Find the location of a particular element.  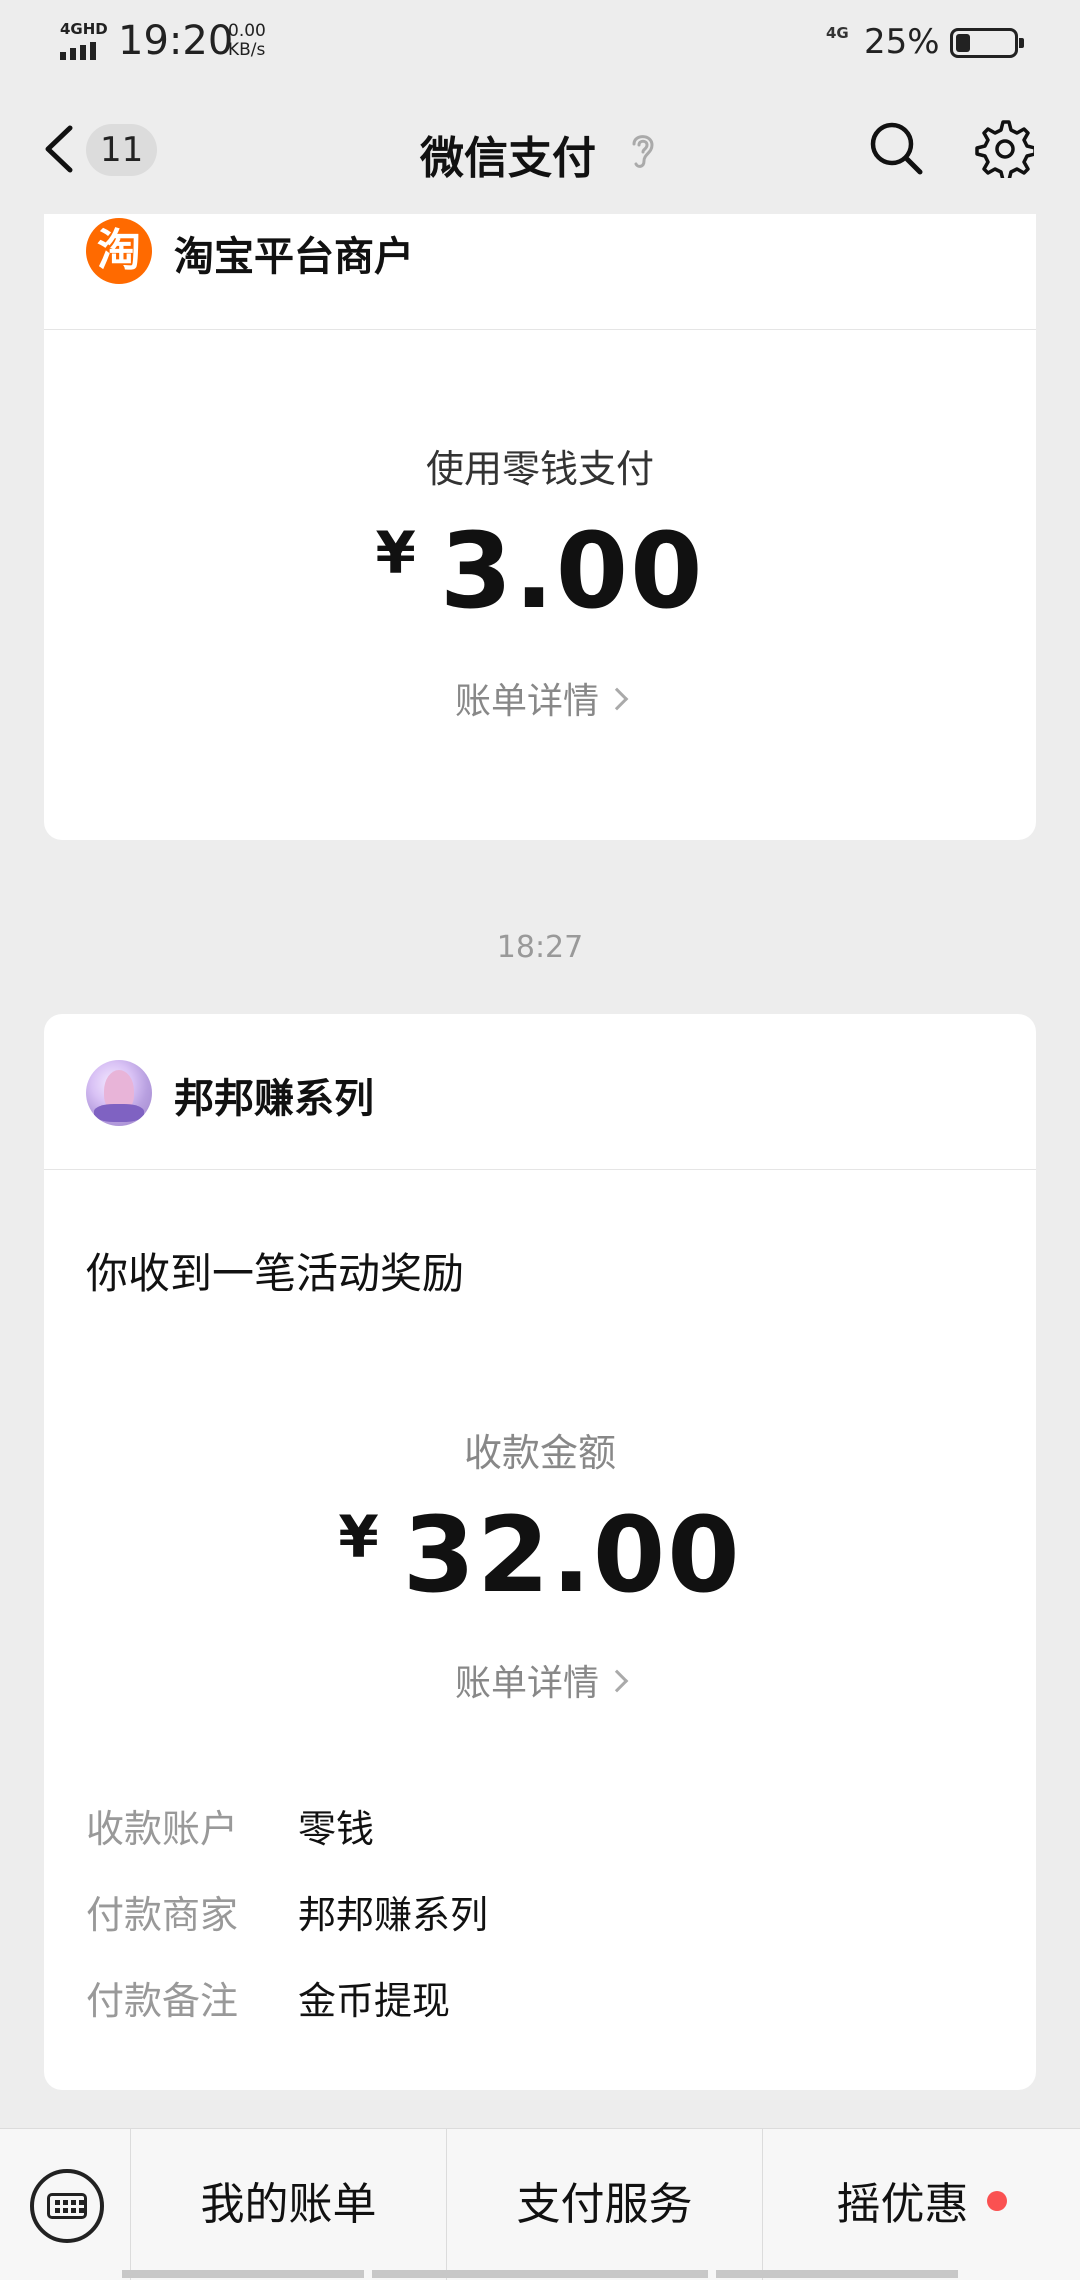

network-speed: 0.00 KB/s is located at coordinates (247, 41).